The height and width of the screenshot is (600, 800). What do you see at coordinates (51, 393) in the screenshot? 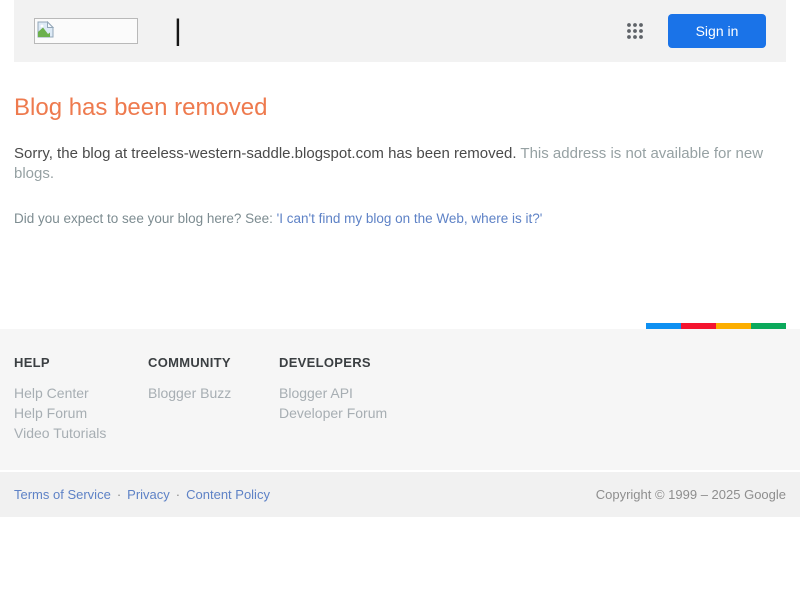
I see `help-center-link: Help Center` at bounding box center [51, 393].